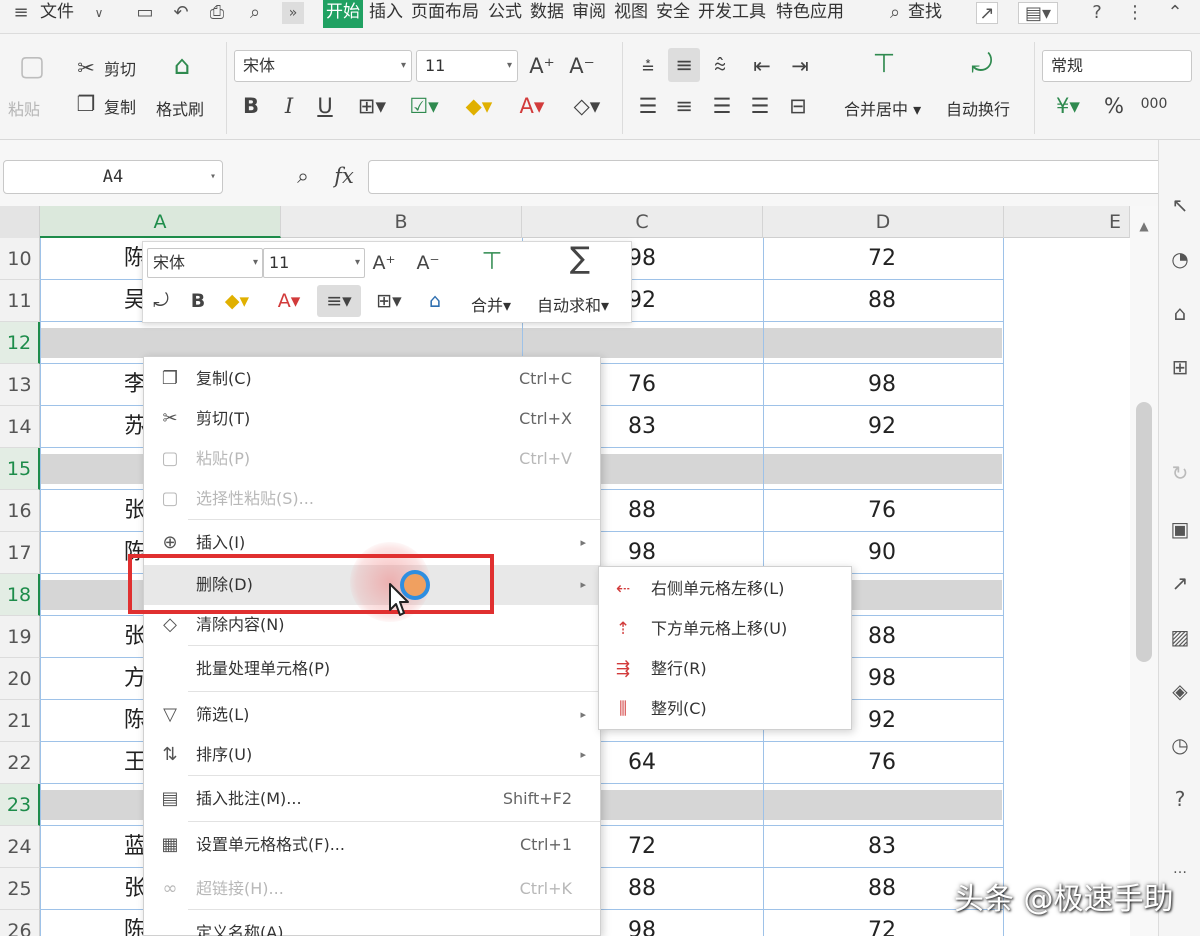  Describe the element at coordinates (372, 669) in the screenshot. I see `context-menu-item: 批量处理单元格(P)` at that location.